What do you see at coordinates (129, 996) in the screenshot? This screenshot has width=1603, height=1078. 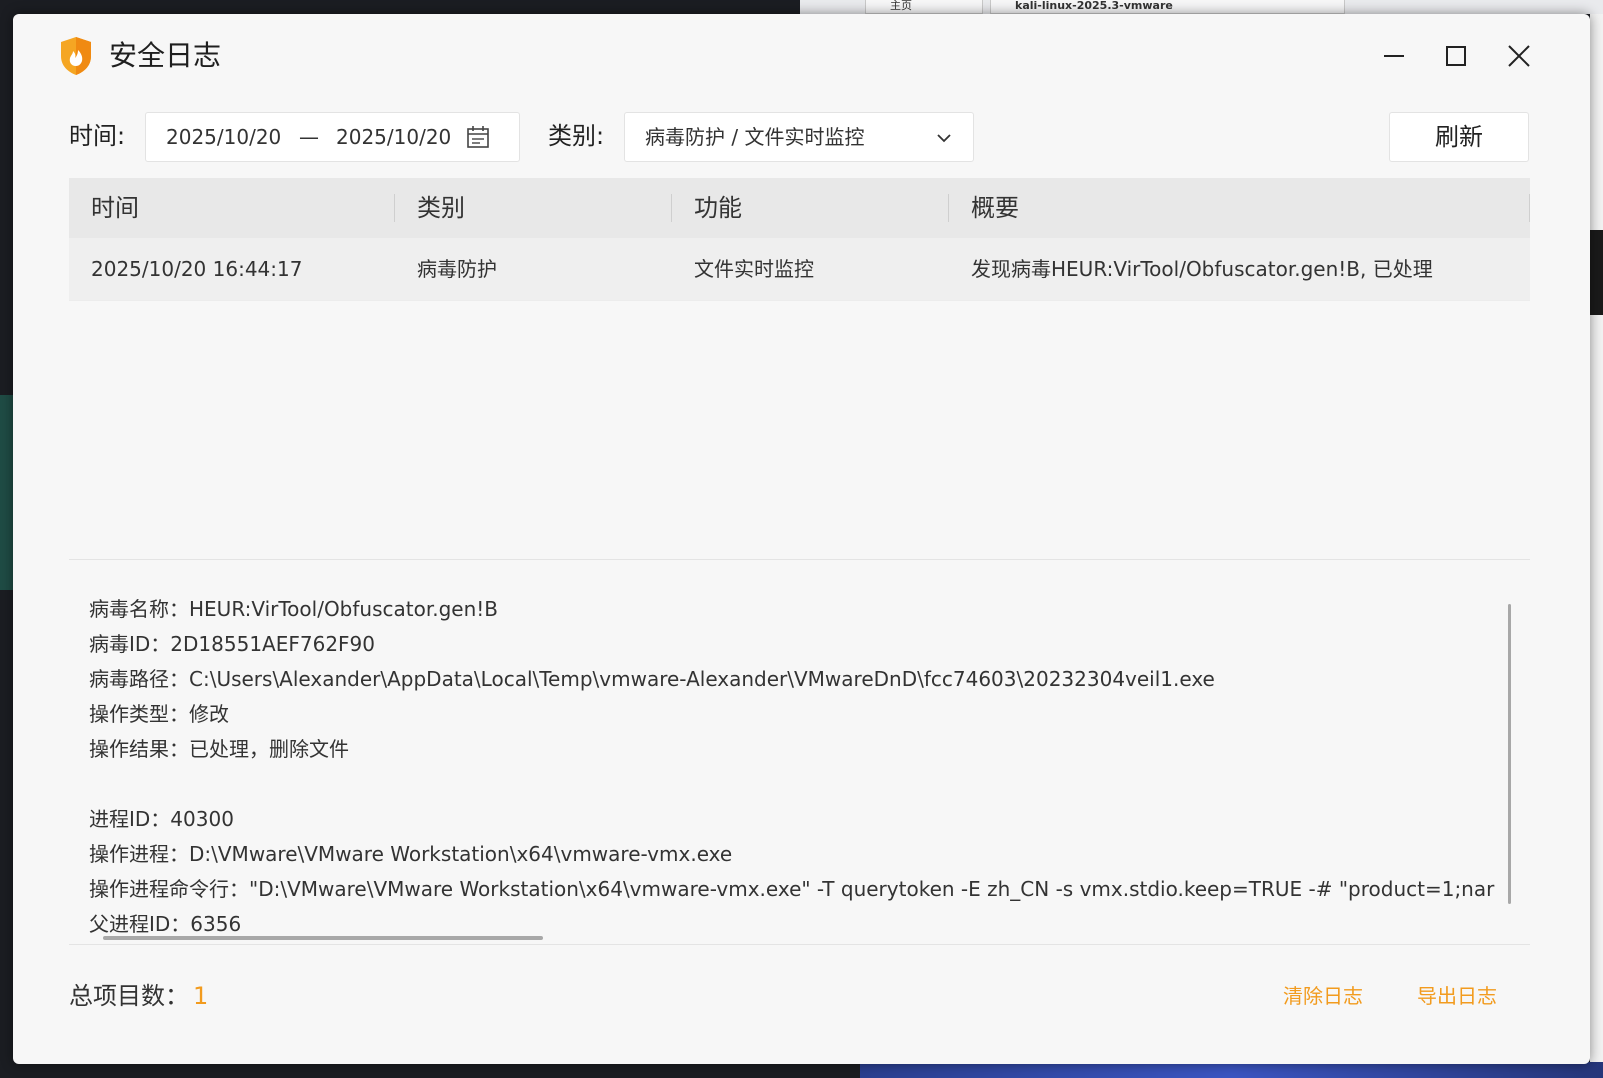 I see `total-items-label: 总项目数：` at bounding box center [129, 996].